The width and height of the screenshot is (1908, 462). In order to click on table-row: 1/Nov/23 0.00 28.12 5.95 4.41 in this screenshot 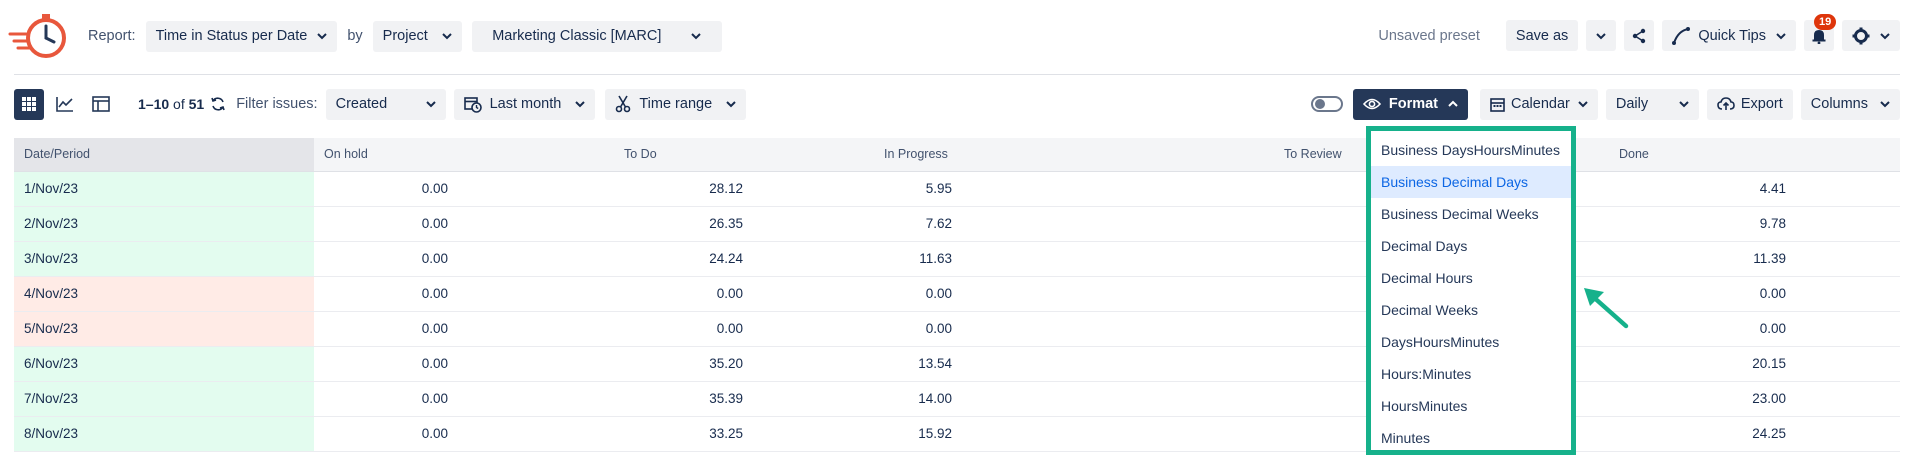, I will do `click(957, 189)`.